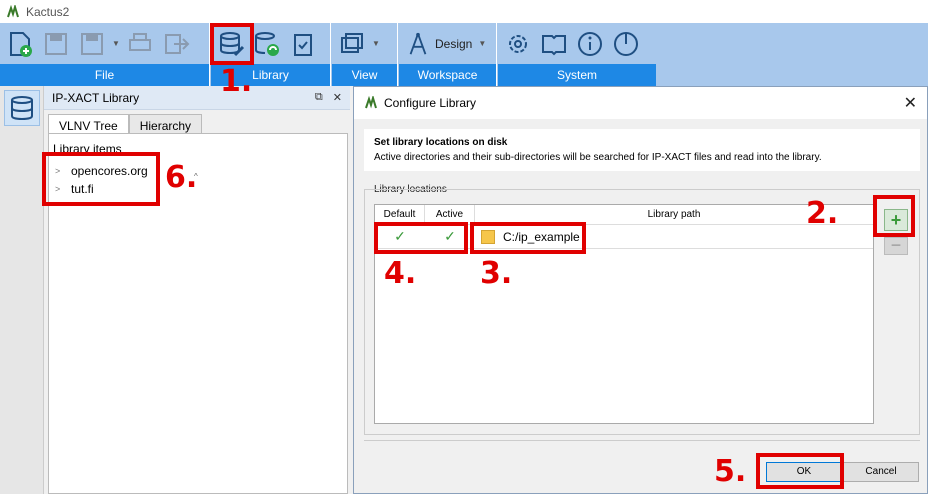 This screenshot has height=494, width=928. Describe the element at coordinates (496, 273) in the screenshot. I see `annotation-number: 3.` at that location.